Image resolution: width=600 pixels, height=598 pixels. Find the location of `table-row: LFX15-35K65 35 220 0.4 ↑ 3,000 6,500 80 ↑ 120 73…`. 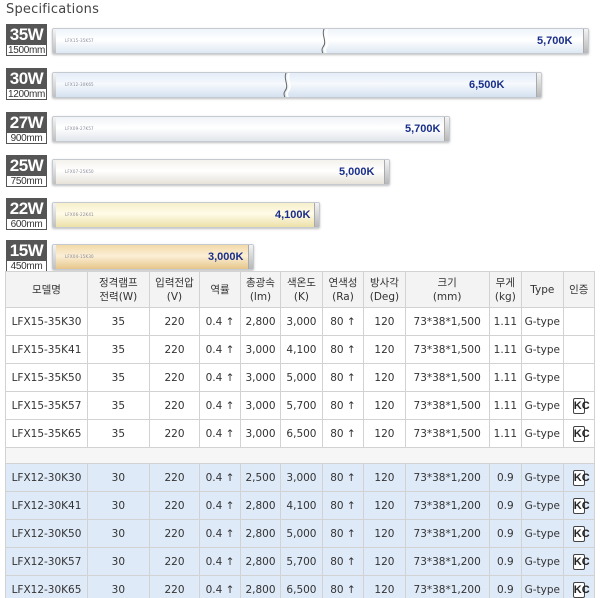

table-row: LFX15-35K65 35 220 0.4 ↑ 3,000 6,500 80 ↑ 120 73… is located at coordinates (300, 433).